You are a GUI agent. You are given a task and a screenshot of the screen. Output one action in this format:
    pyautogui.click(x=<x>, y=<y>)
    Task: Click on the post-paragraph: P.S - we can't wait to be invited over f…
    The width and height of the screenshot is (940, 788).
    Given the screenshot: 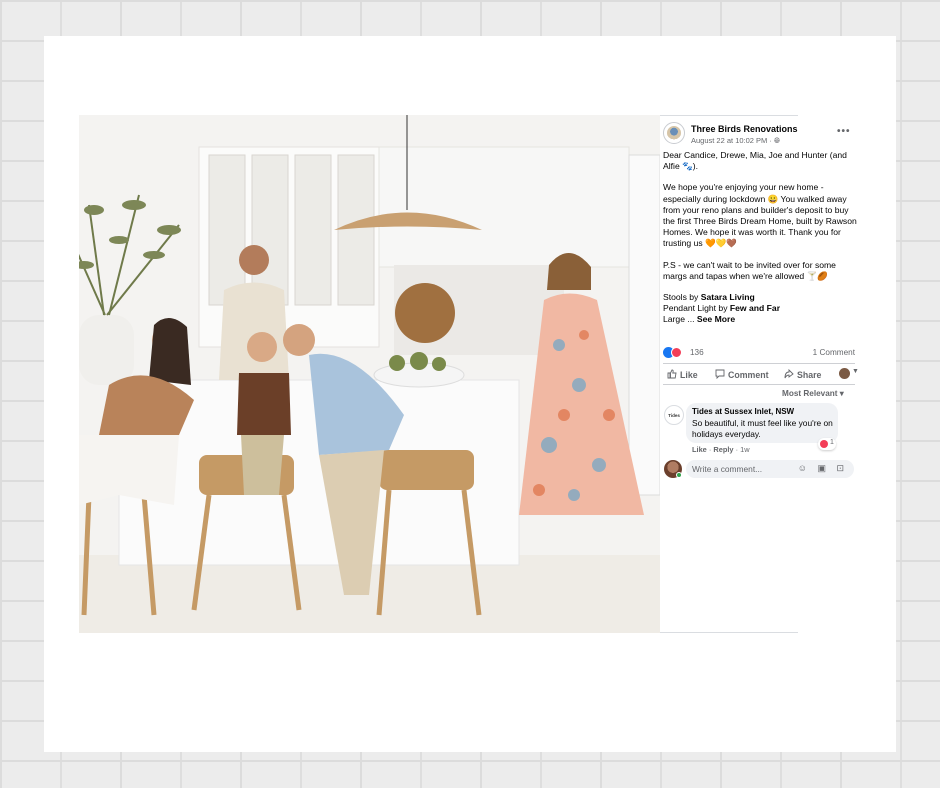 What is the action you would take?
    pyautogui.click(x=749, y=270)
    